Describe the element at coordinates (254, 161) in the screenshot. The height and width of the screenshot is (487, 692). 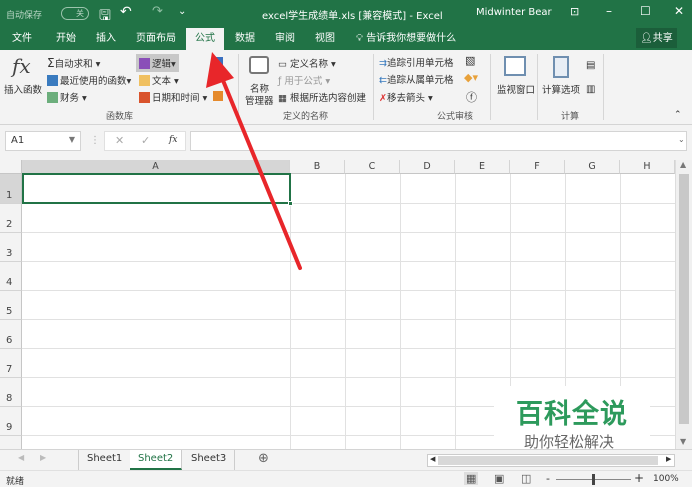
I see `red-annotation-arrow` at that location.